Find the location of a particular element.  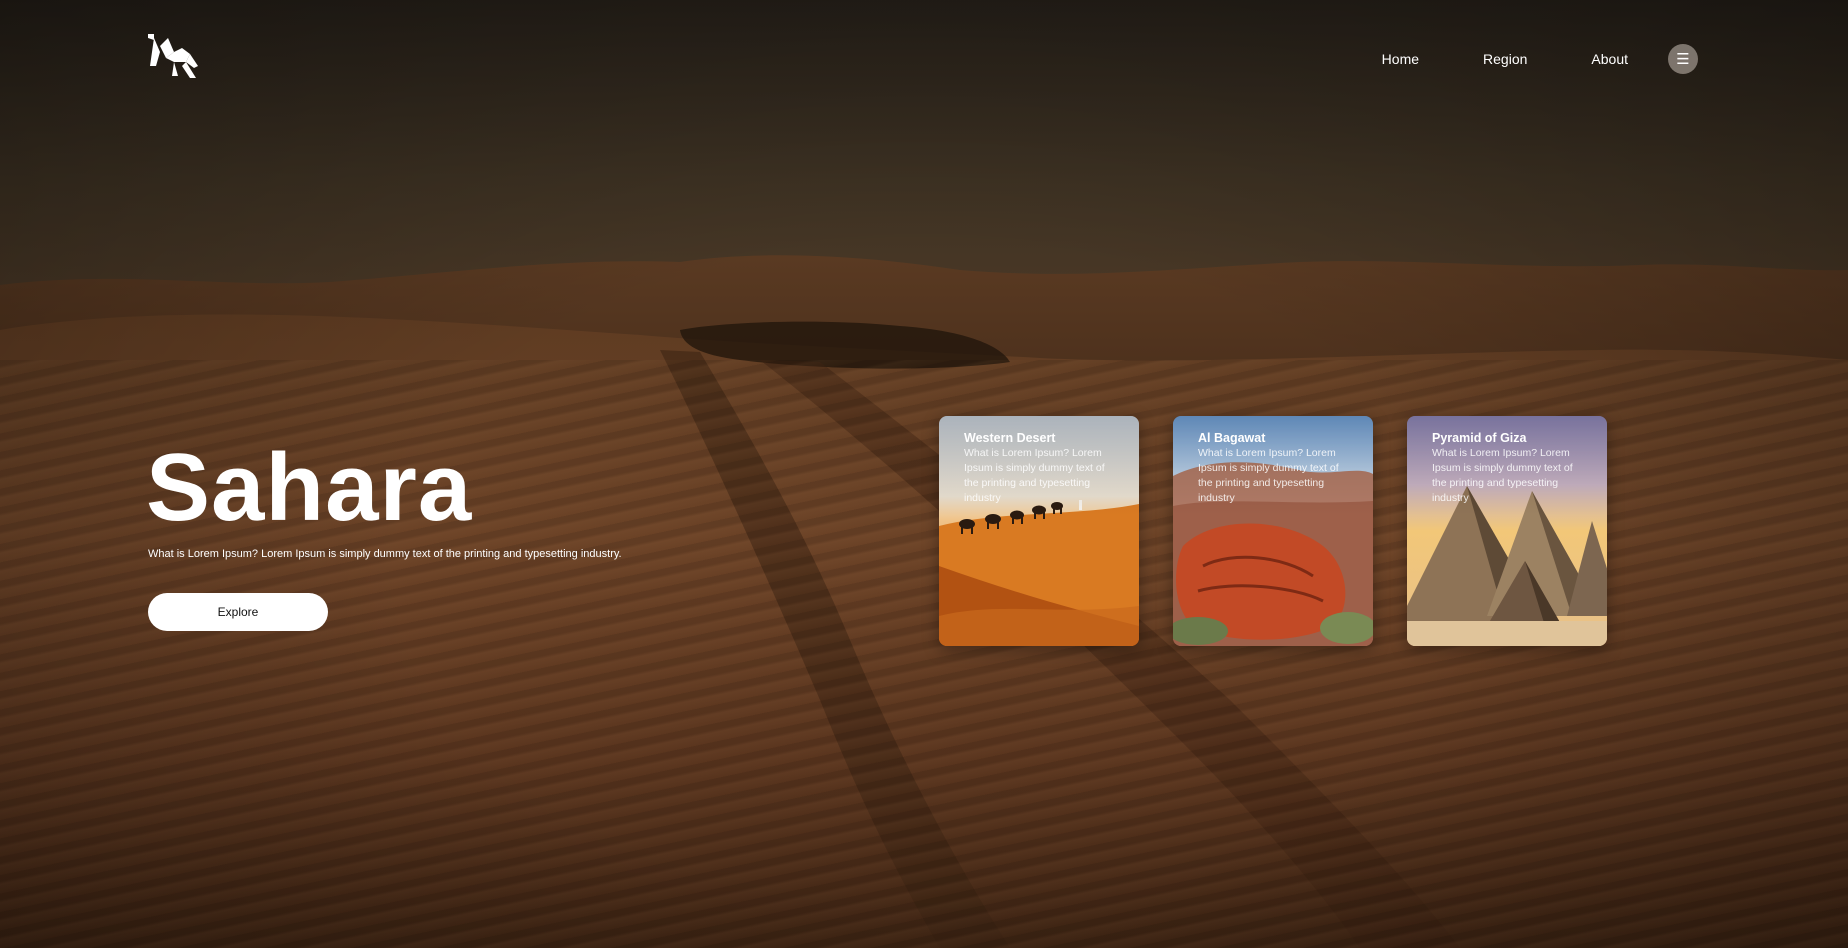

menu-button: ☰ is located at coordinates (1683, 59).